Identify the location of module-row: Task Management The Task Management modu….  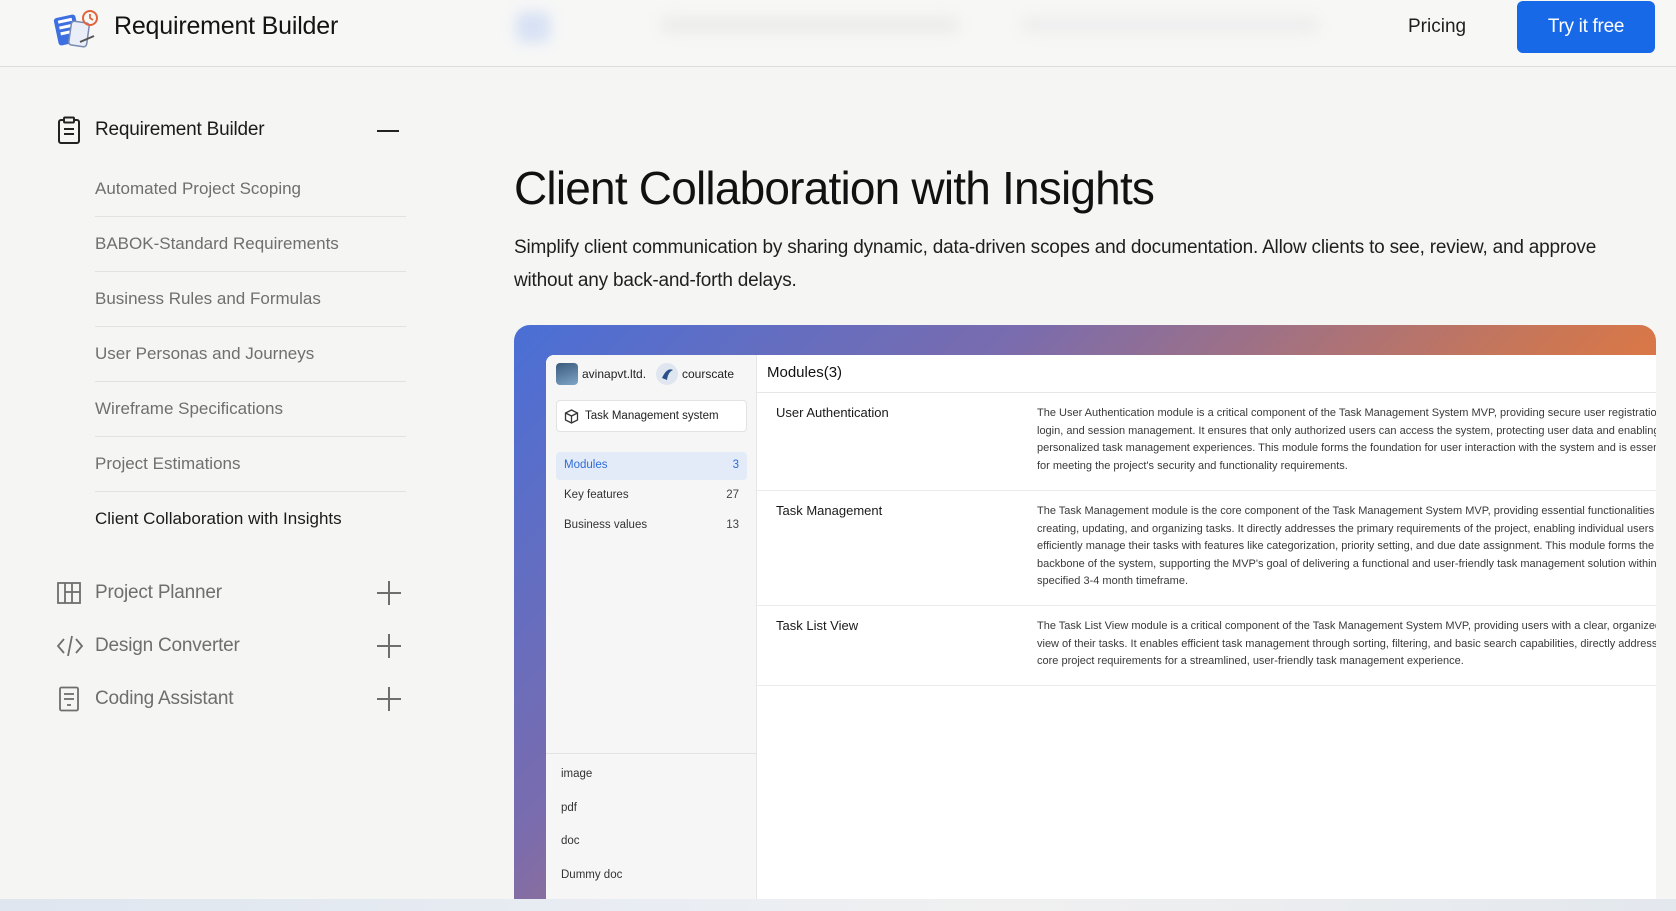
(1206, 548).